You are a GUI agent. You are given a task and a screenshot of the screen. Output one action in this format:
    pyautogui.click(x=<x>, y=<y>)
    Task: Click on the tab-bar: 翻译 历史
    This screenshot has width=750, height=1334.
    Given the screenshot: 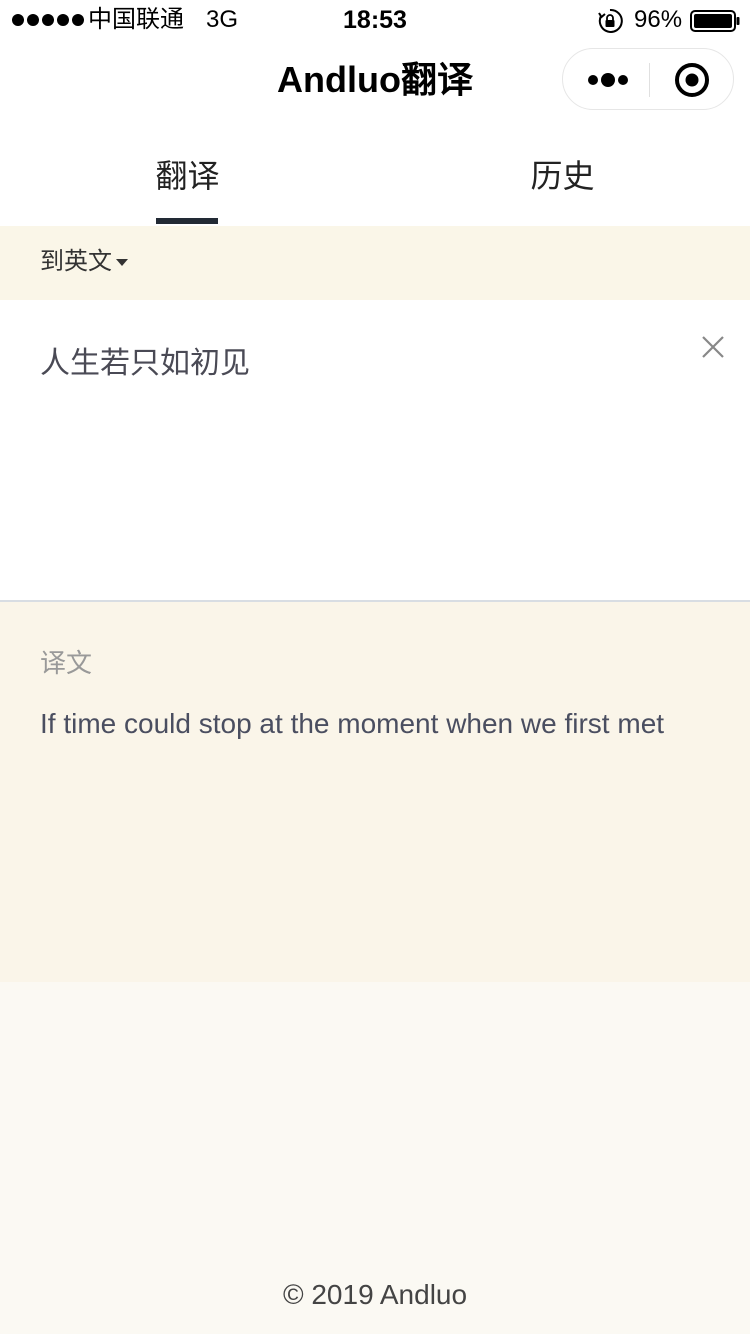 What is the action you would take?
    pyautogui.click(x=375, y=177)
    